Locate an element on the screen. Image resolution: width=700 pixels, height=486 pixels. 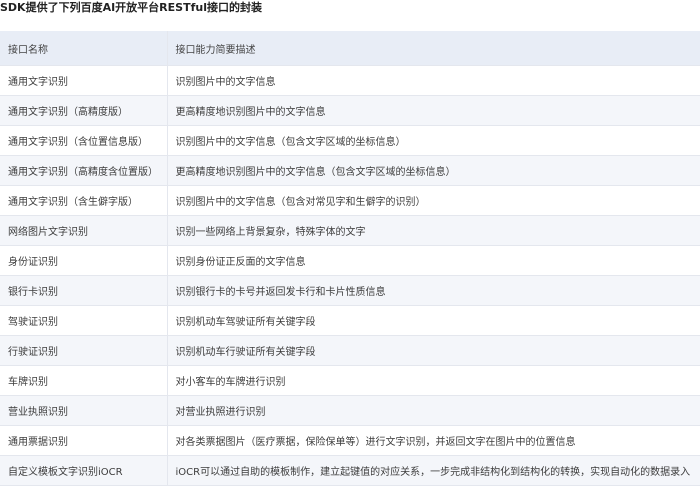
api-description-cell: 识别图片中的文字信息（包含文字区域的坐标信息） is located at coordinates (433, 140).